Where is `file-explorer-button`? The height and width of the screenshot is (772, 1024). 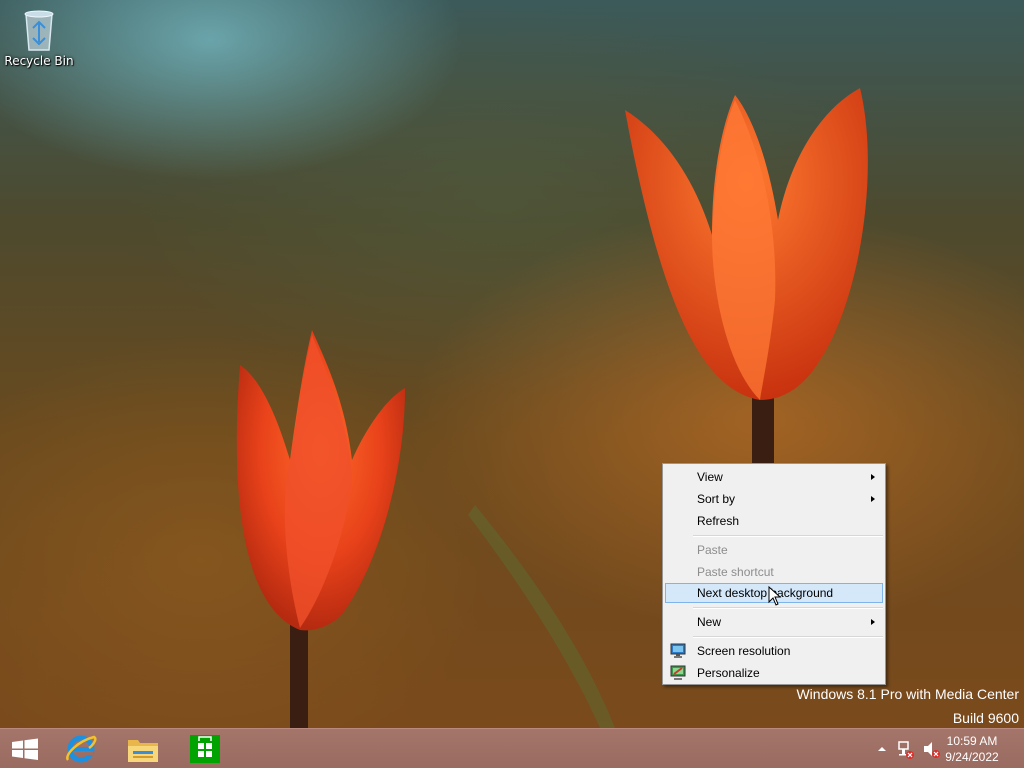 file-explorer-button is located at coordinates (143, 749).